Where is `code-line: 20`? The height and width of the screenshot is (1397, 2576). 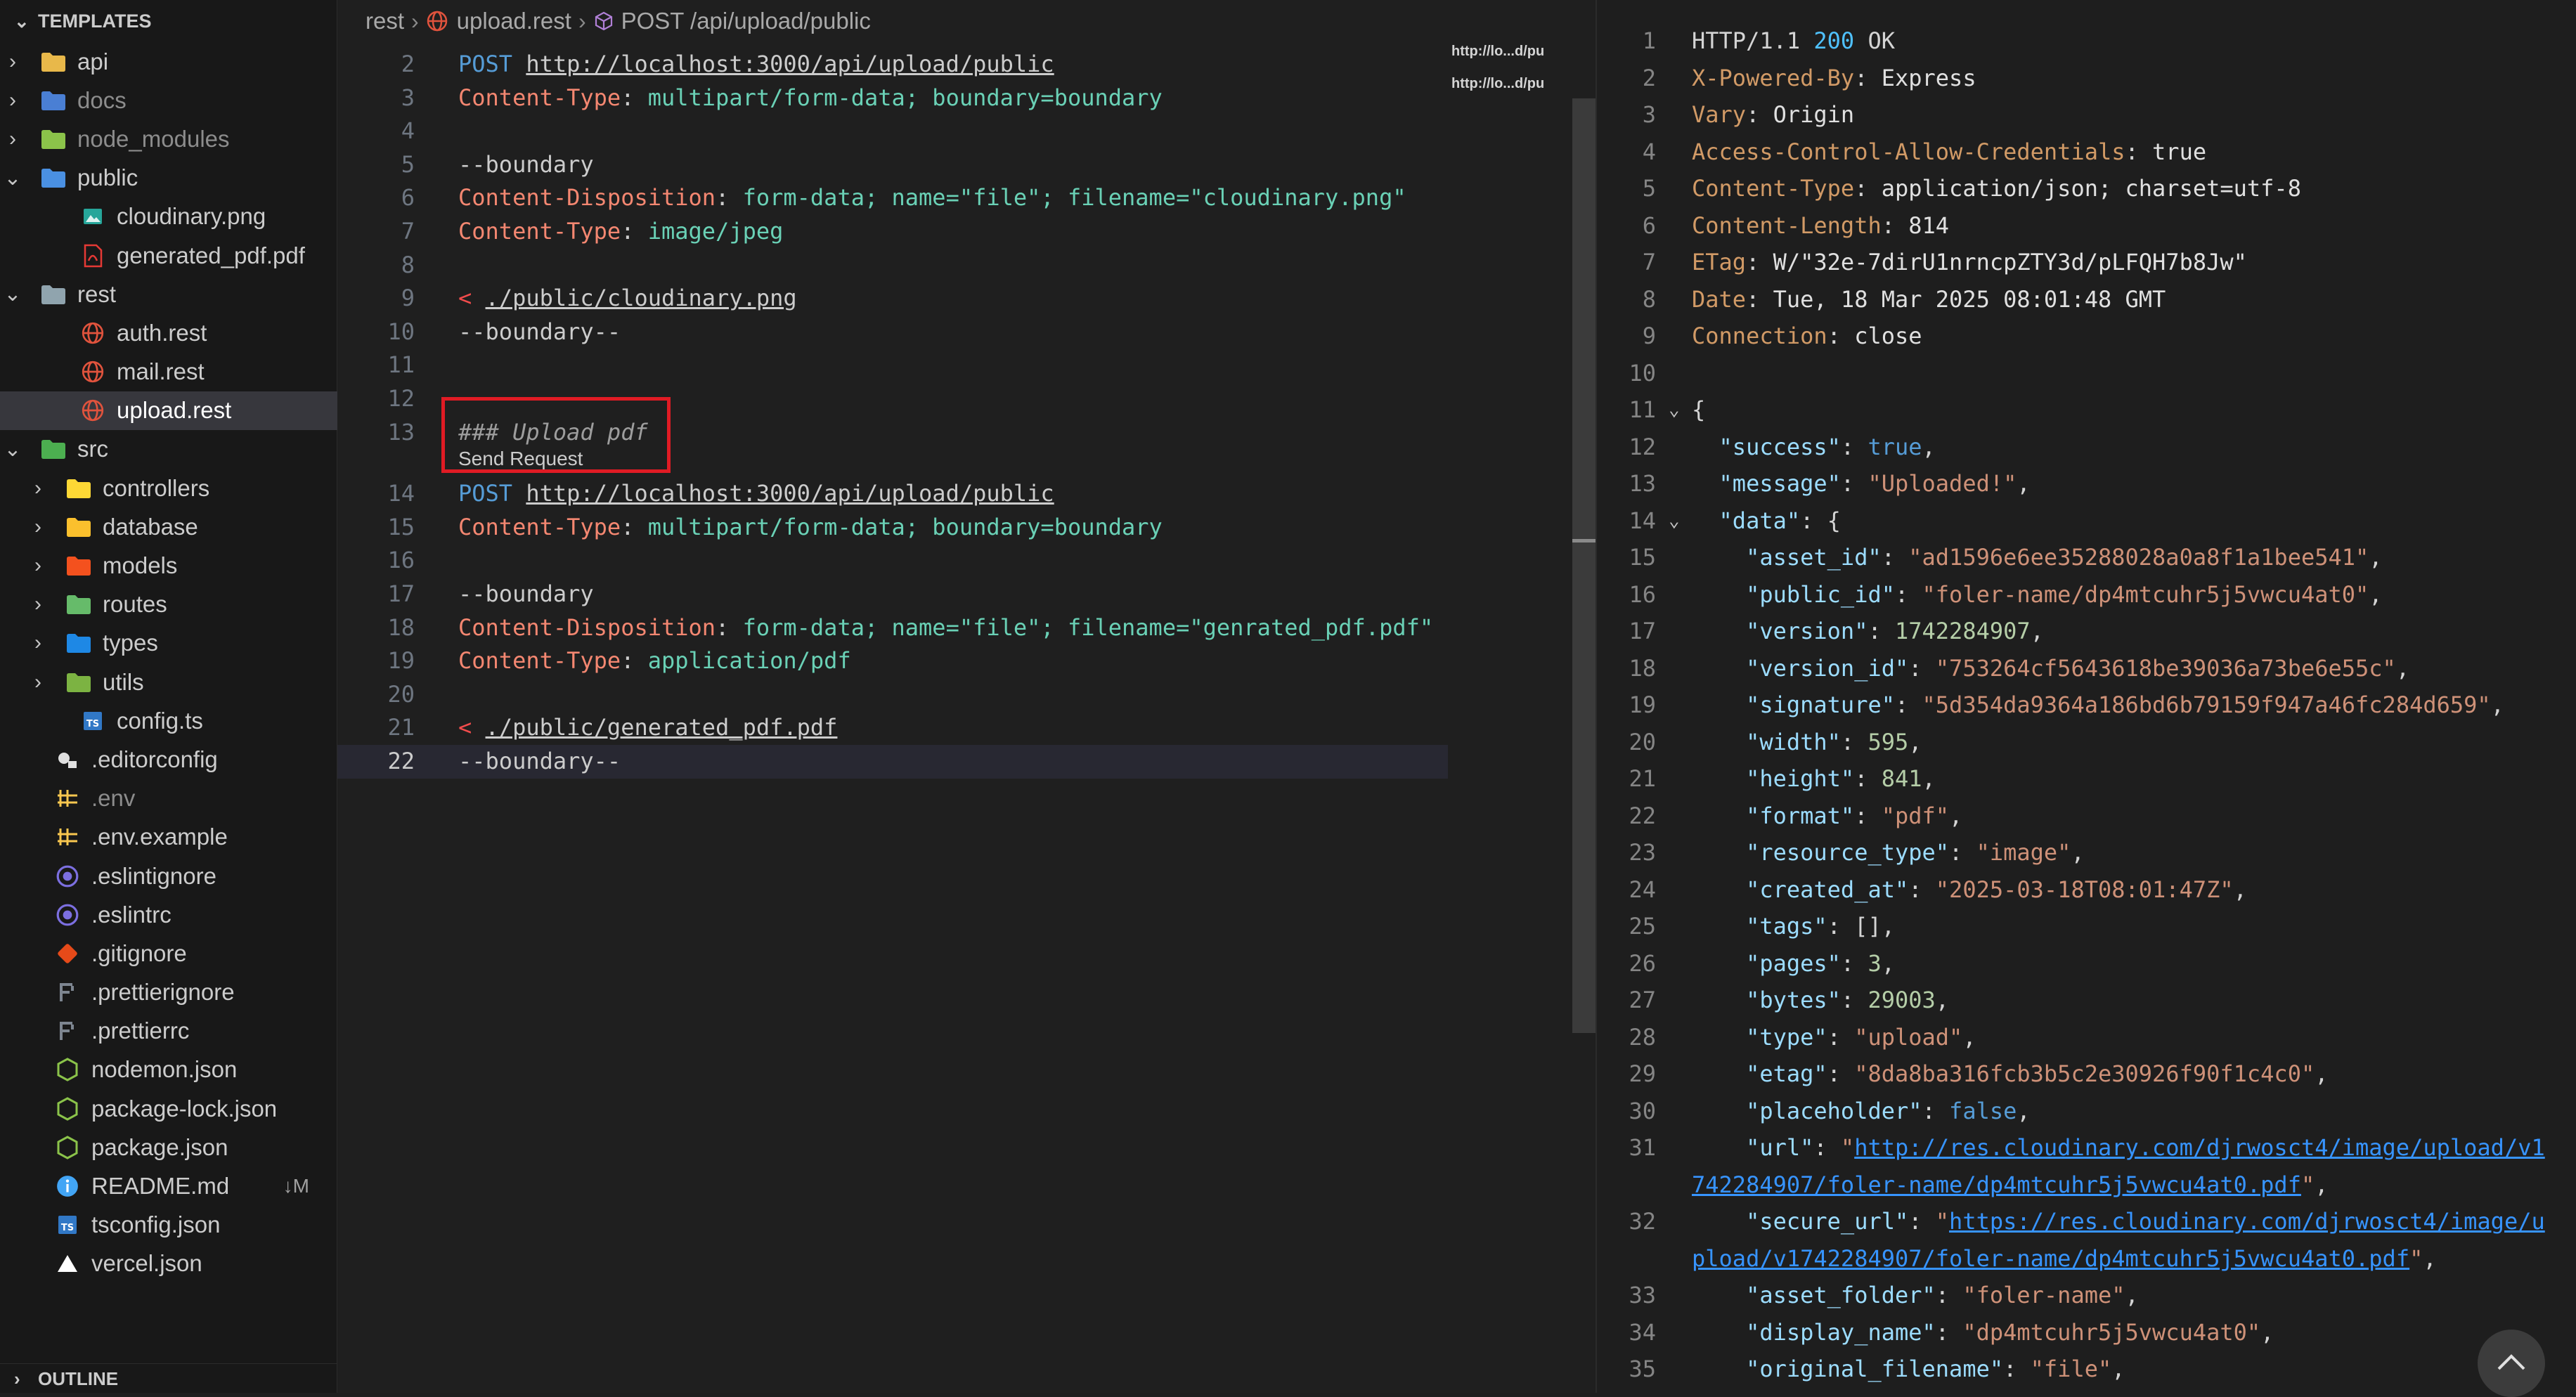 code-line: 20 is located at coordinates (892, 695).